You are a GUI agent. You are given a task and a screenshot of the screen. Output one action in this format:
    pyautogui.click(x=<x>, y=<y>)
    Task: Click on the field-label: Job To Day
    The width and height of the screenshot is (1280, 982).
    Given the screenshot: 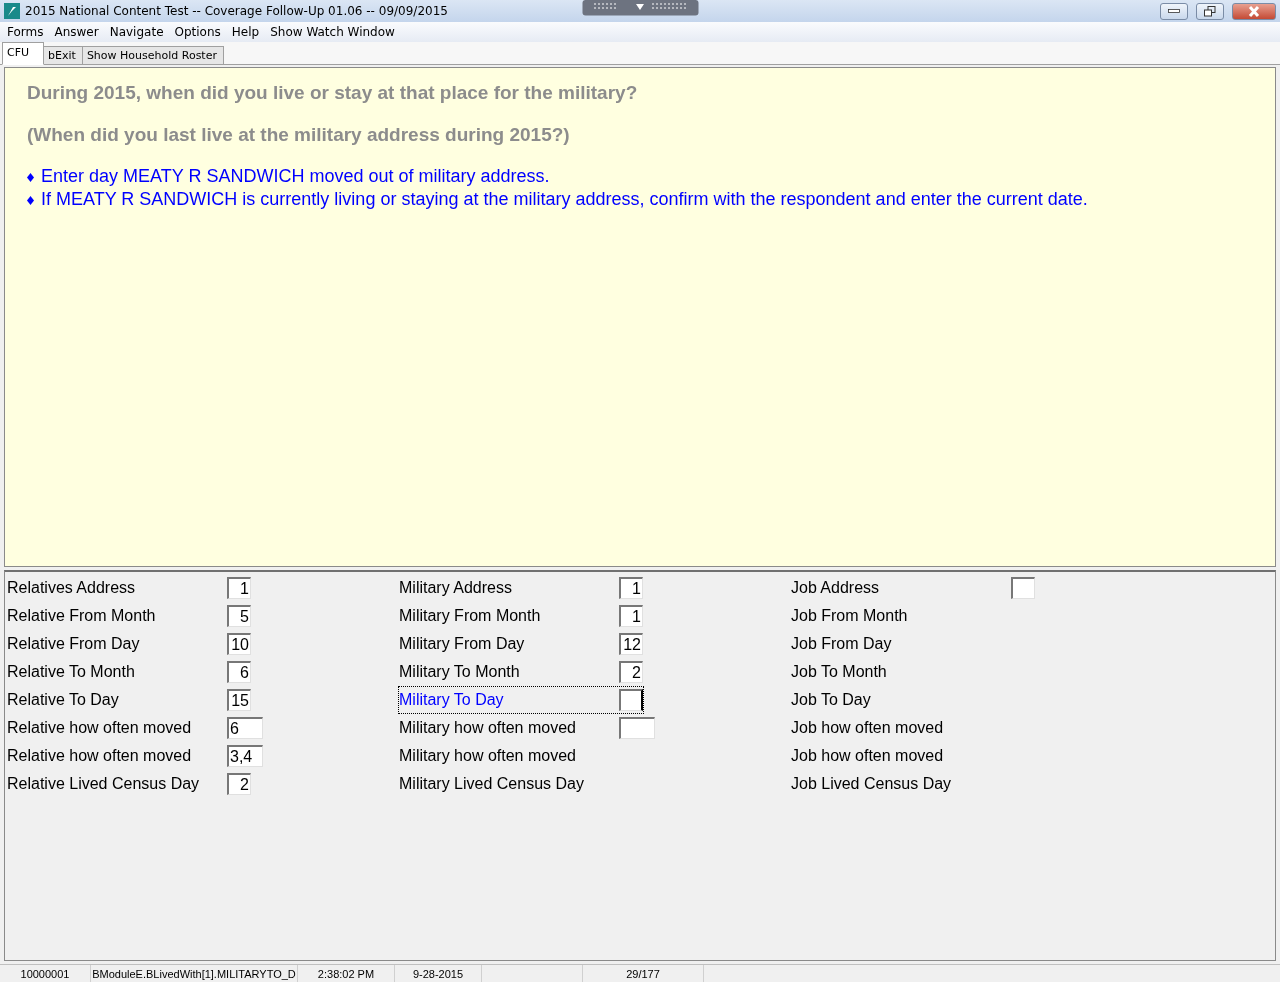 What is the action you would take?
    pyautogui.click(x=831, y=700)
    